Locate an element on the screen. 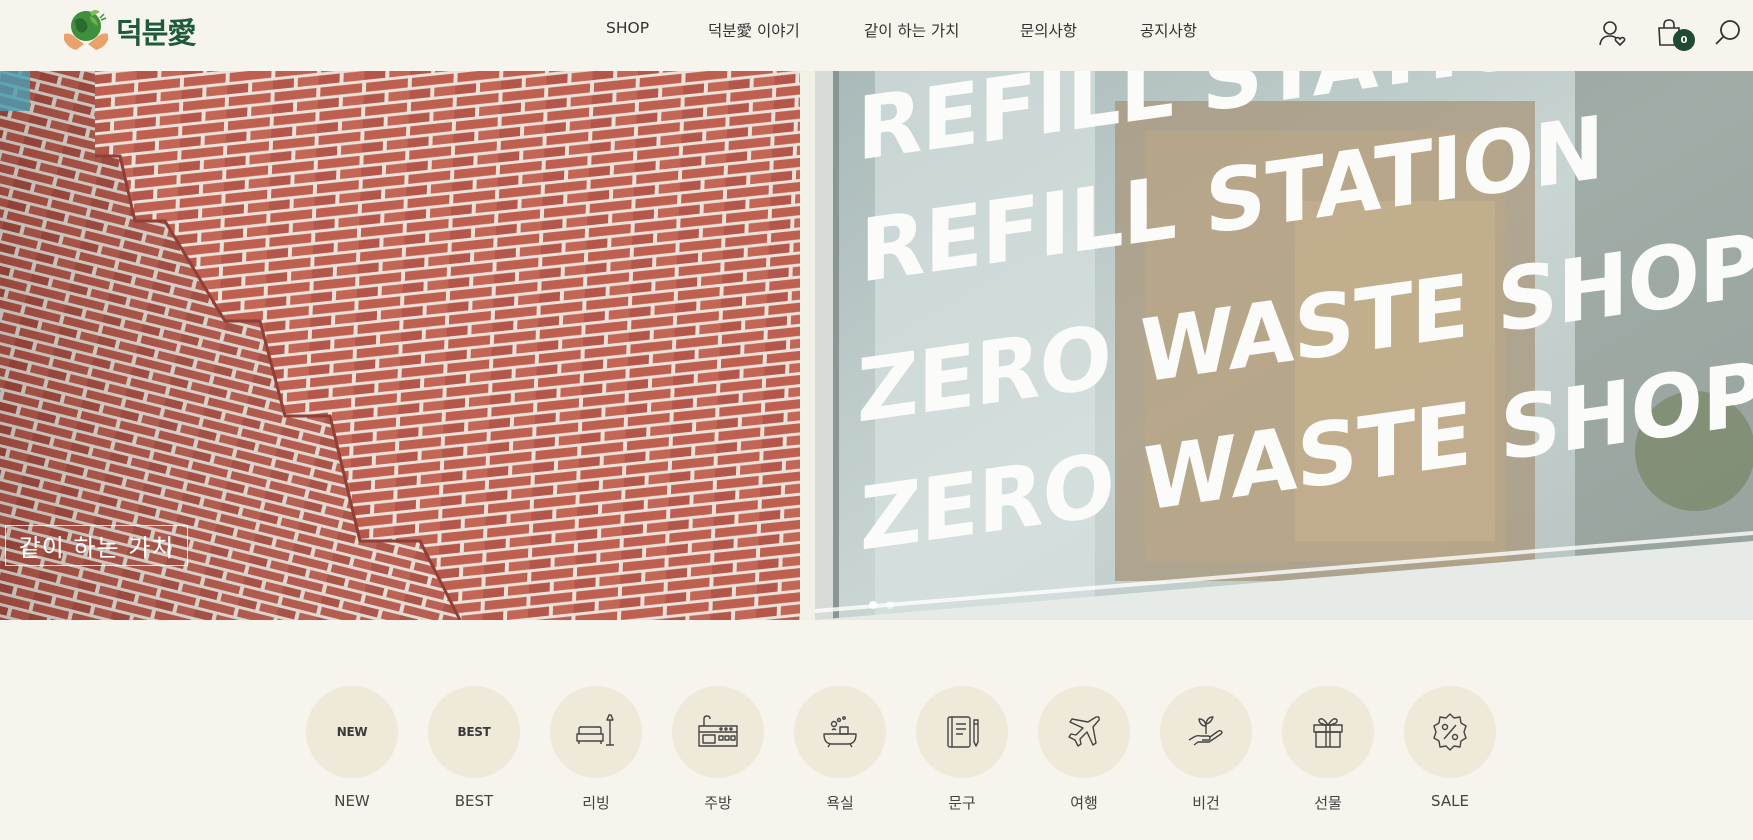  category-stationery: 문구 is located at coordinates (962, 751).